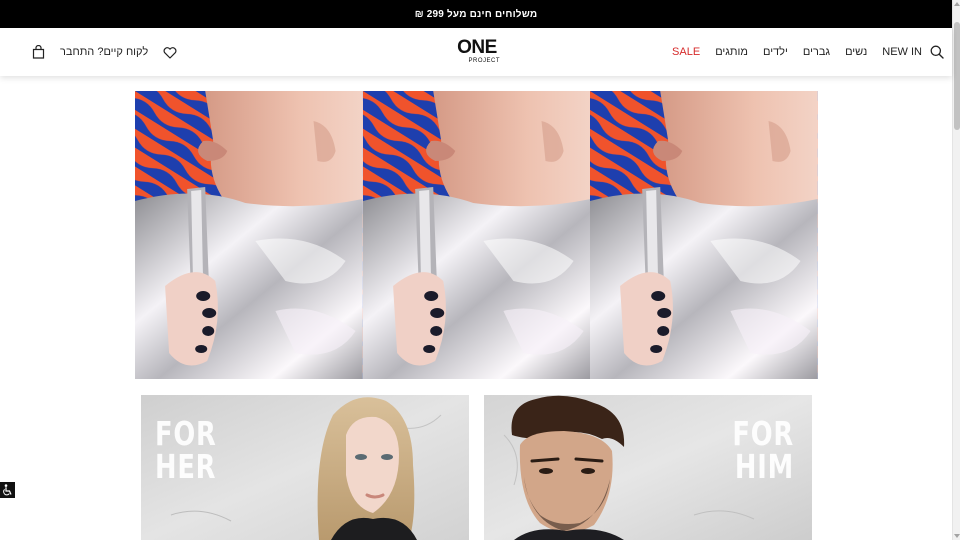 The width and height of the screenshot is (960, 540). Describe the element at coordinates (764, 466) in the screenshot. I see `category-label-line: HIM` at that location.